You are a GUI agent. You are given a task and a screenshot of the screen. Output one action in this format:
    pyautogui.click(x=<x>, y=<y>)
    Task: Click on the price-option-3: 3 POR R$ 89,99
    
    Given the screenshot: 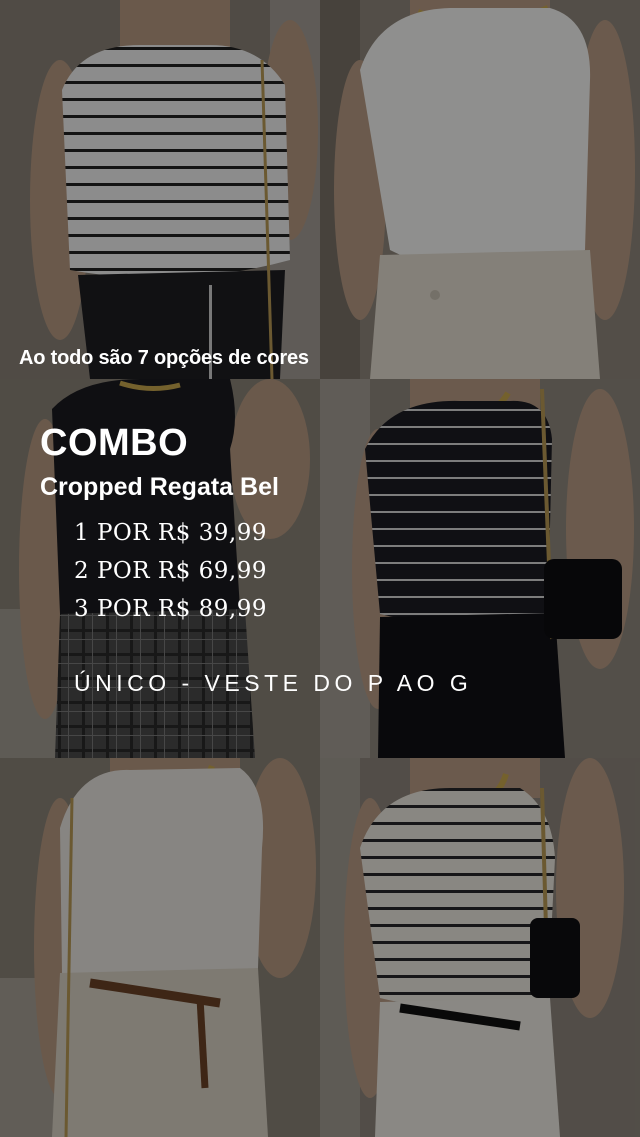 What is the action you would take?
    pyautogui.click(x=171, y=609)
    